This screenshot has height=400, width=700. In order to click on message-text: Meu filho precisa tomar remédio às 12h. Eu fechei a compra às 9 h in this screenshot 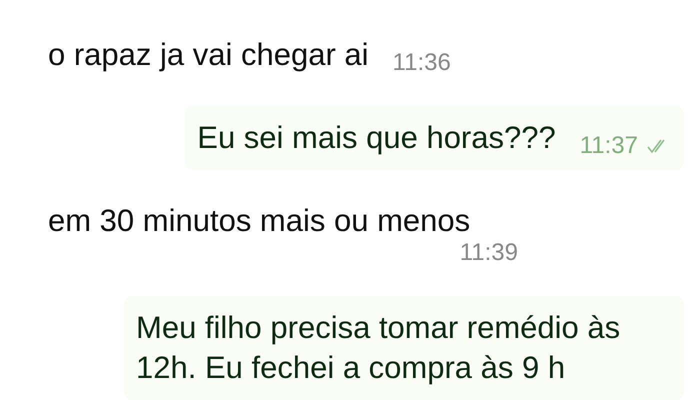, I will do `click(379, 348)`.